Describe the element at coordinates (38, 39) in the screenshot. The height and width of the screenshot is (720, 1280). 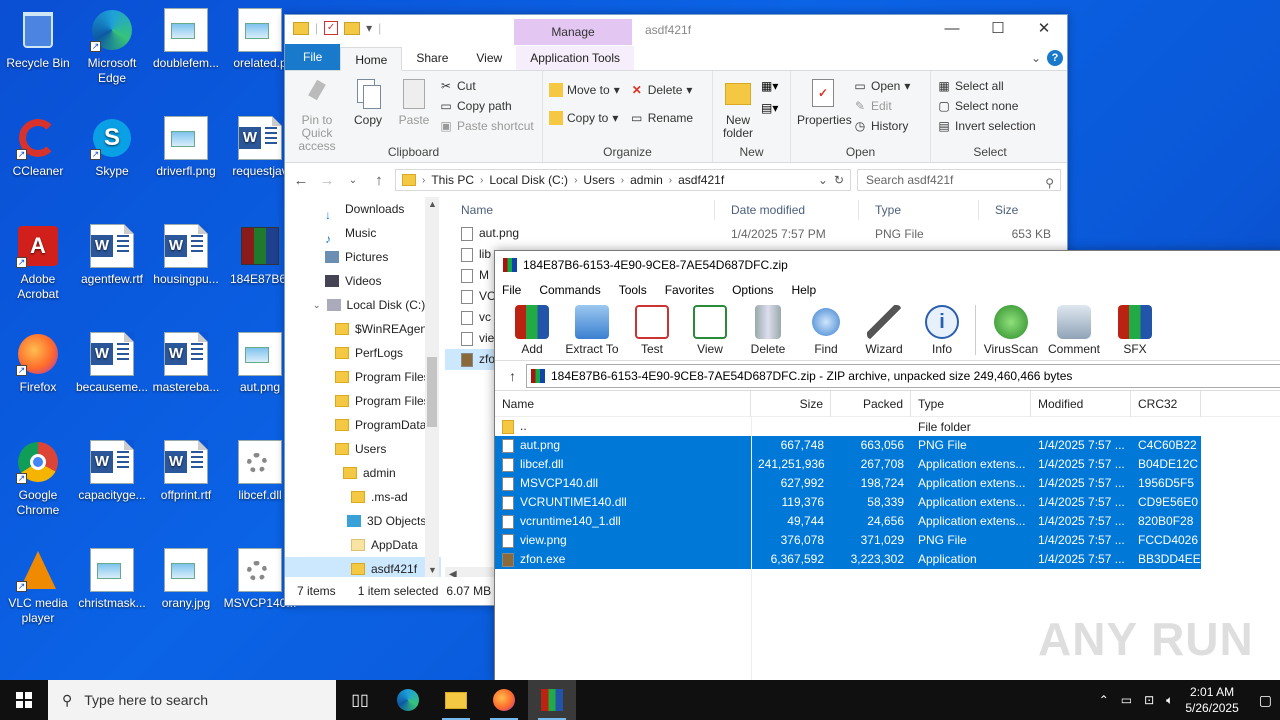
I see `desktop-icon-recycle-bin: Recycle Bin` at that location.